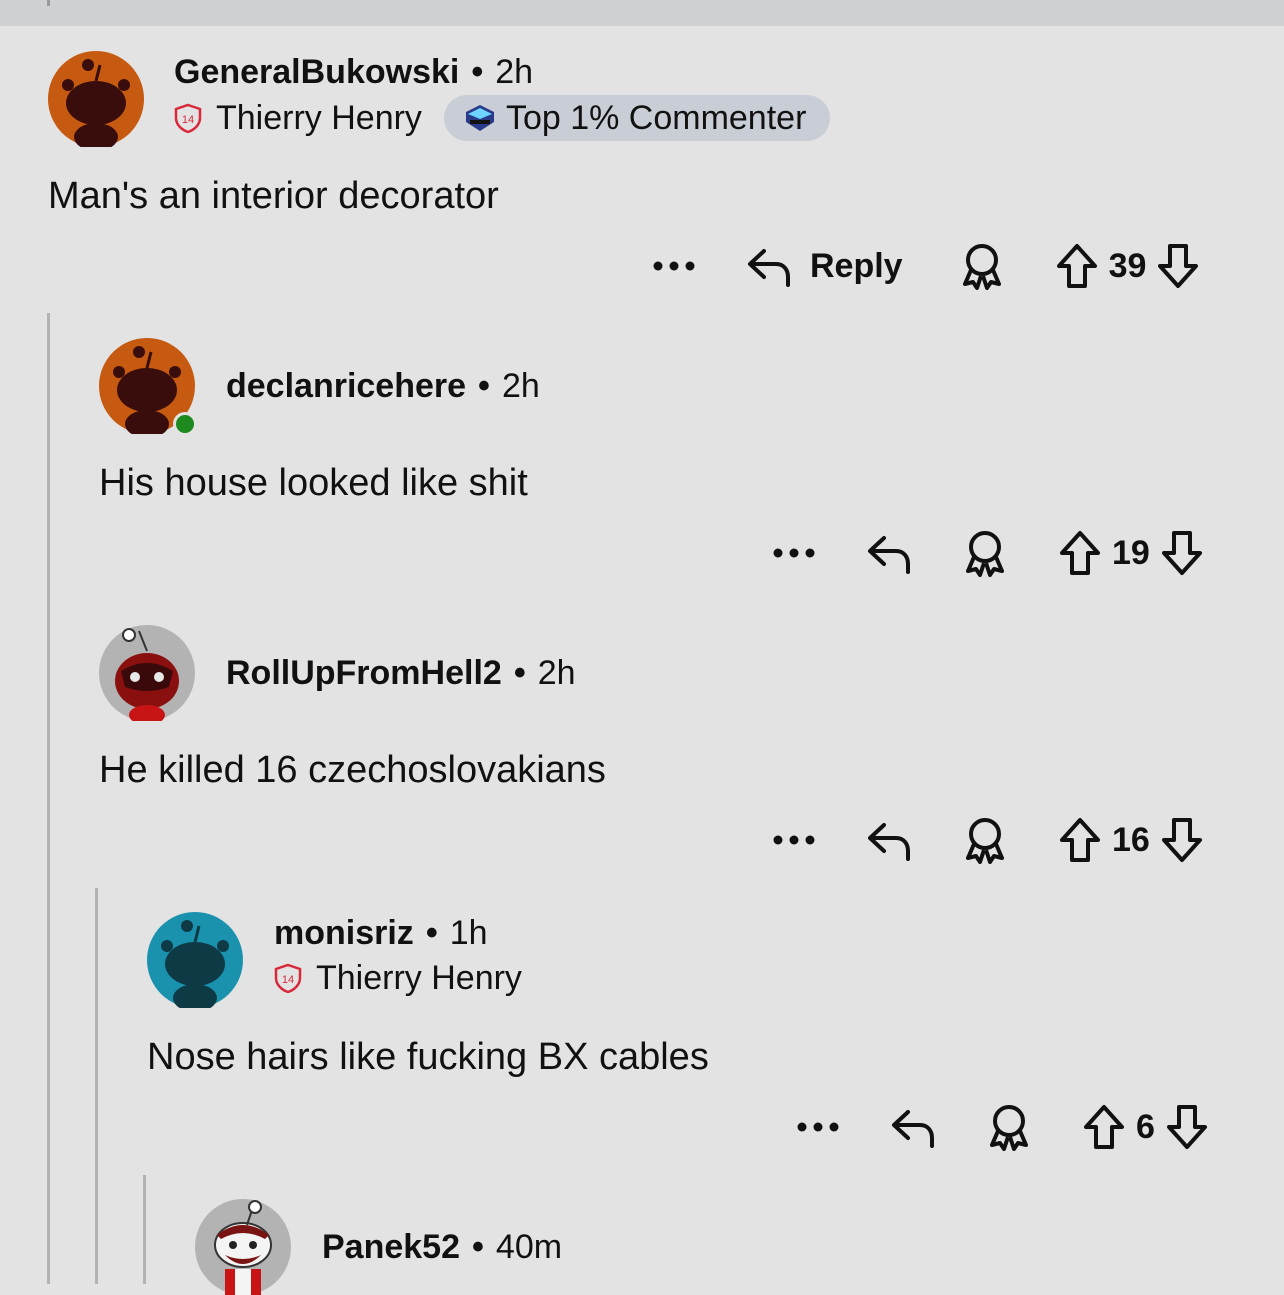 This screenshot has width=1284, height=1295. I want to click on vote-count: 39, so click(1127, 265).